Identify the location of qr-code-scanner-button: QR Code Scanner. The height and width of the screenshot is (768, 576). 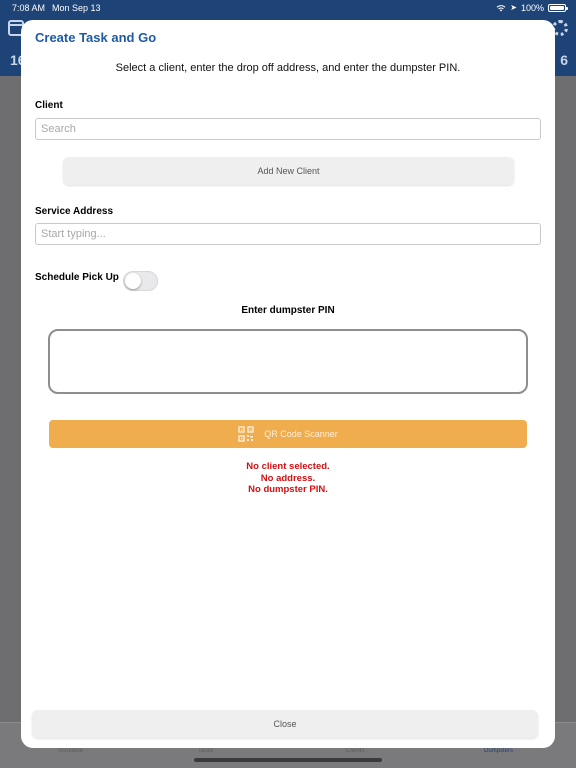
(288, 434).